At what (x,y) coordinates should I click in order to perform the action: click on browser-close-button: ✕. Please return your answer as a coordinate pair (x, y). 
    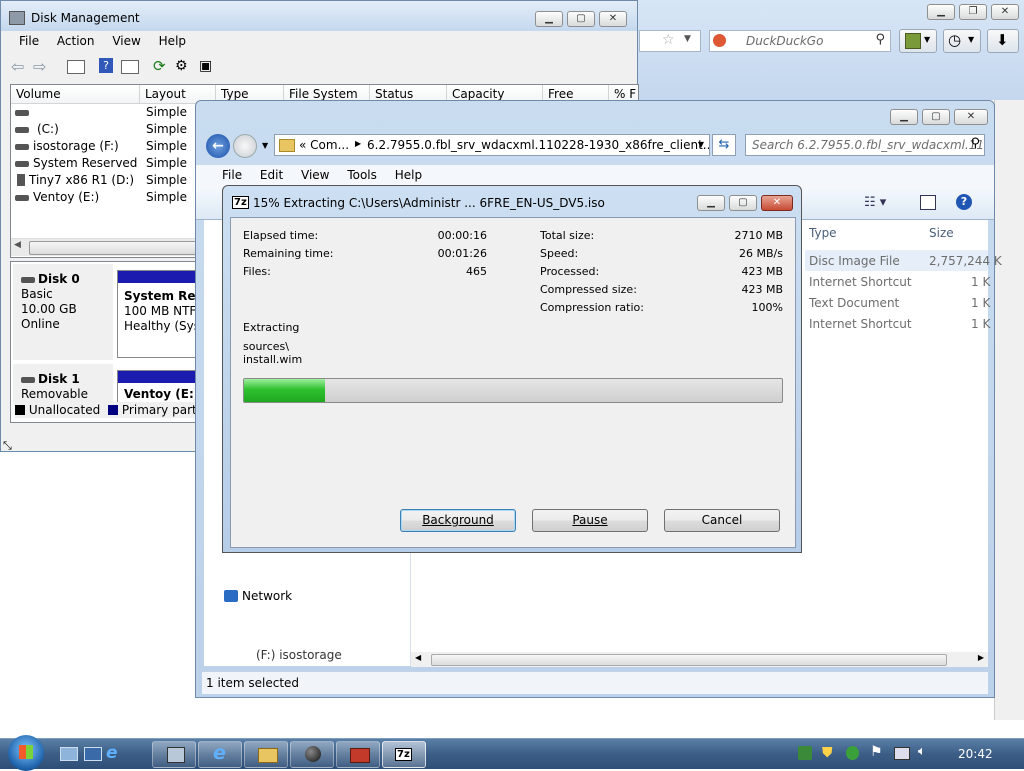
    Looking at the image, I should click on (1005, 12).